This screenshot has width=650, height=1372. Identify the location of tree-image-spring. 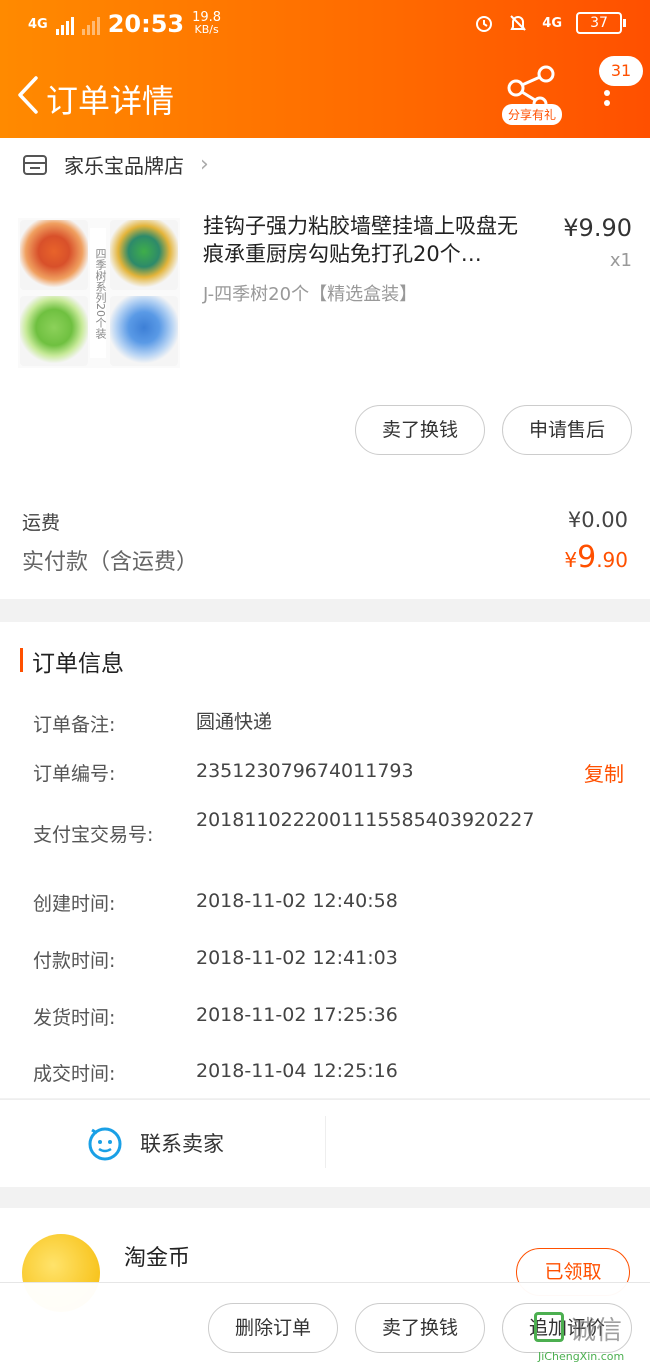
(144, 255).